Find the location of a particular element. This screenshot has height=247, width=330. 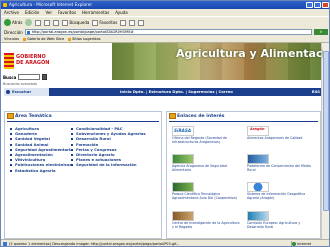

search-label: Busca is located at coordinates (10, 77).